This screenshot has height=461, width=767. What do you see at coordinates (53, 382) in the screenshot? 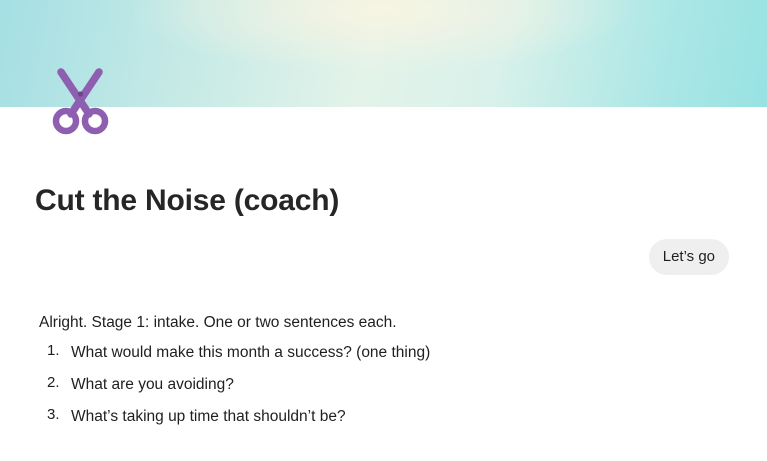
I see `list-item-number: 2.` at bounding box center [53, 382].